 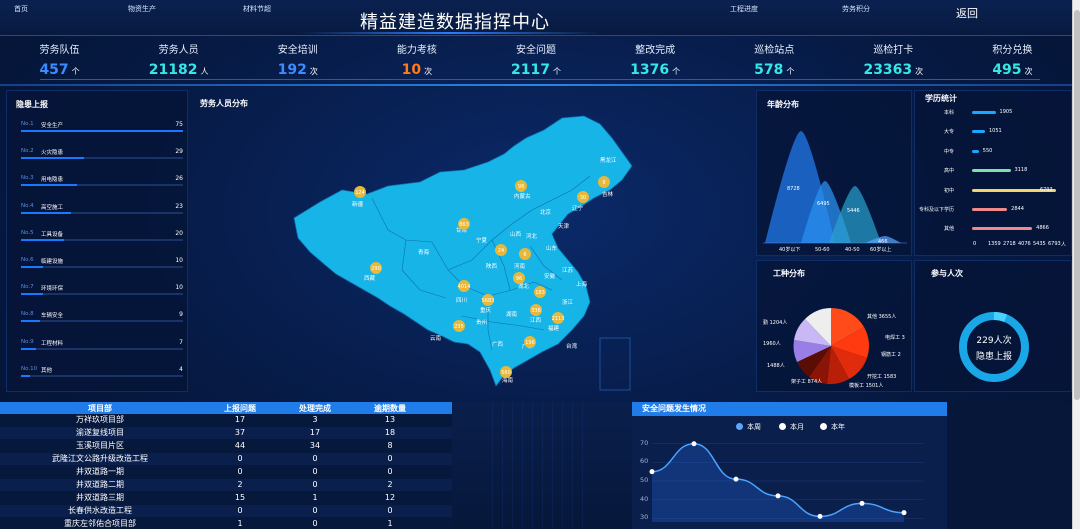 What do you see at coordinates (790, 71) in the screenshot?
I see `stat-unit: 个` at bounding box center [790, 71].